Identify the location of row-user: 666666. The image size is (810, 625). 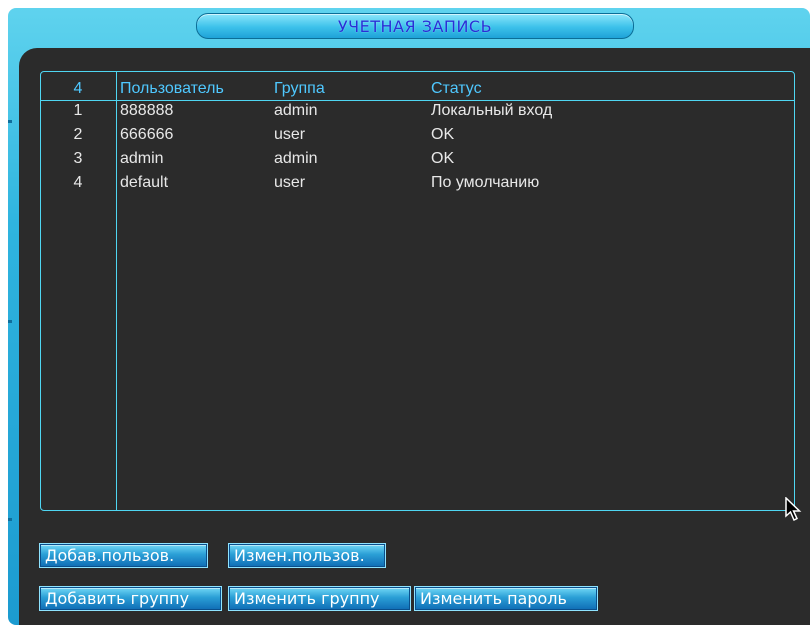
(147, 134).